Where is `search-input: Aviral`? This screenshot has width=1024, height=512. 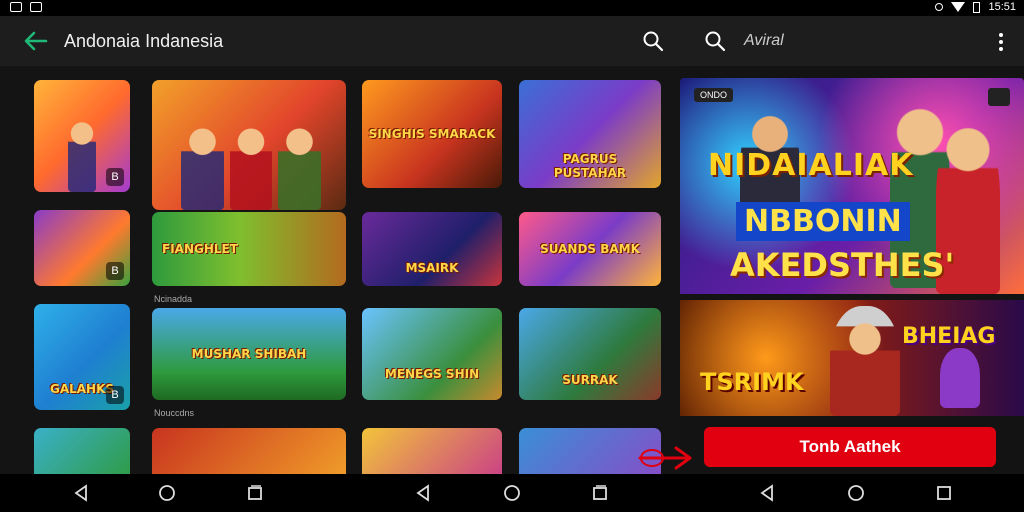
search-input: Aviral is located at coordinates (764, 41).